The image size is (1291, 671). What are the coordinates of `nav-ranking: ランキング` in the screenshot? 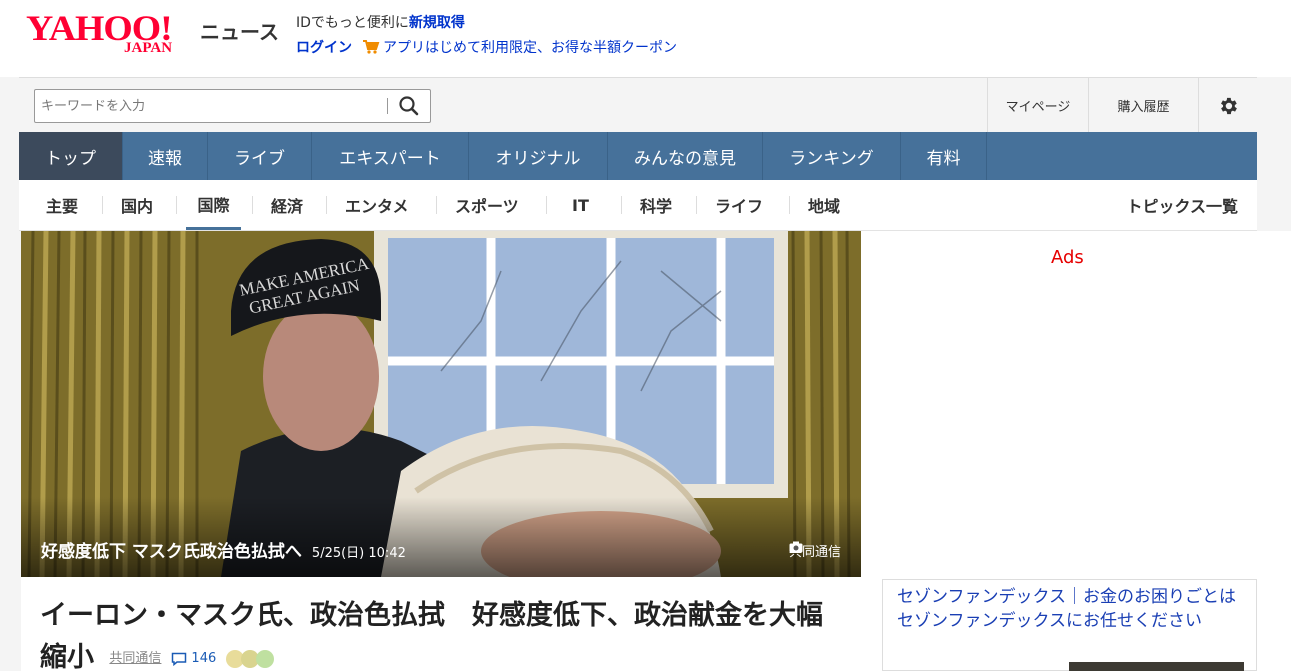 It's located at (832, 156).